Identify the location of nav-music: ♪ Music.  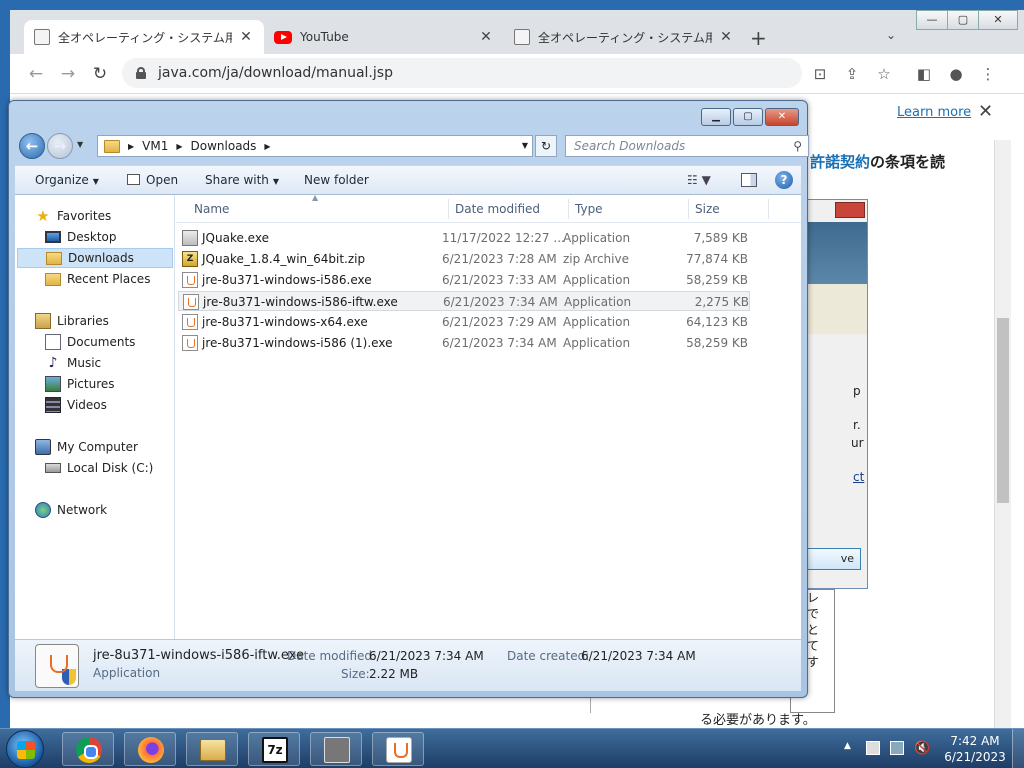
(73, 363).